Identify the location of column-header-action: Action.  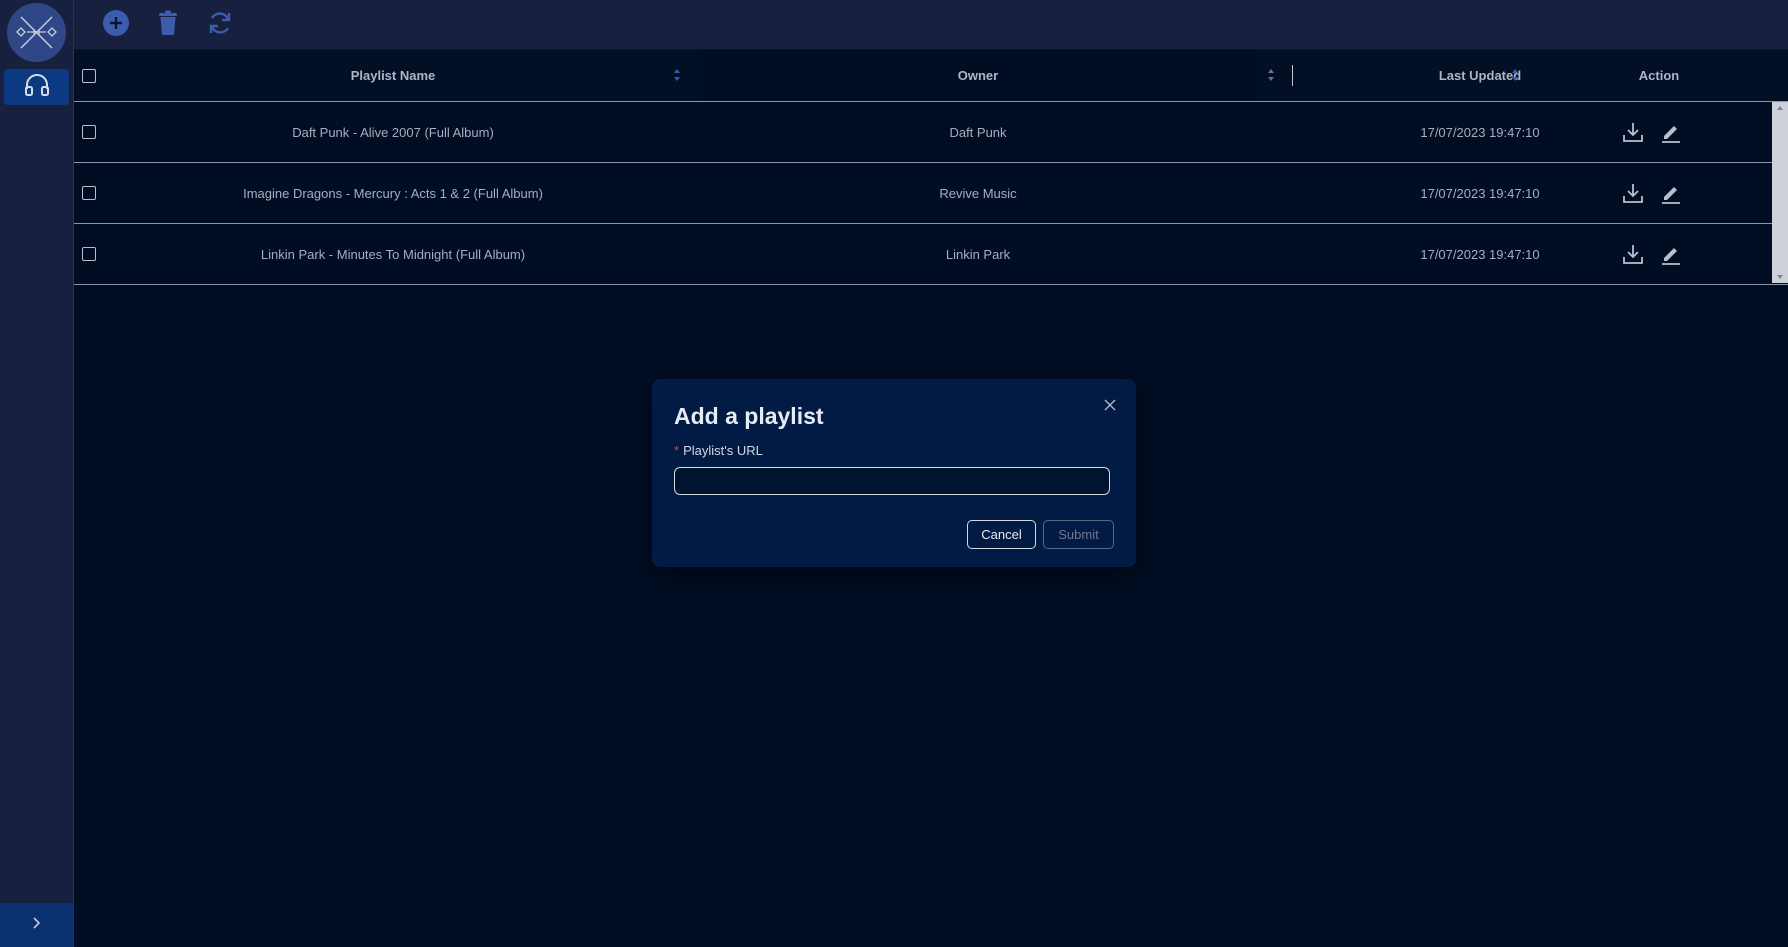
(1659, 75).